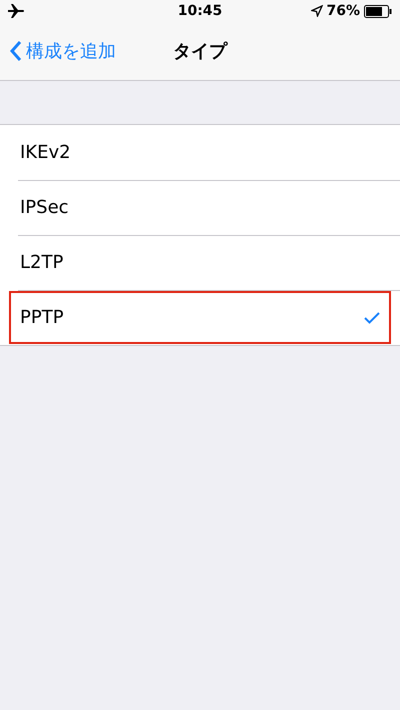  What do you see at coordinates (200, 262) in the screenshot?
I see `vpn-type-option: L2TP` at bounding box center [200, 262].